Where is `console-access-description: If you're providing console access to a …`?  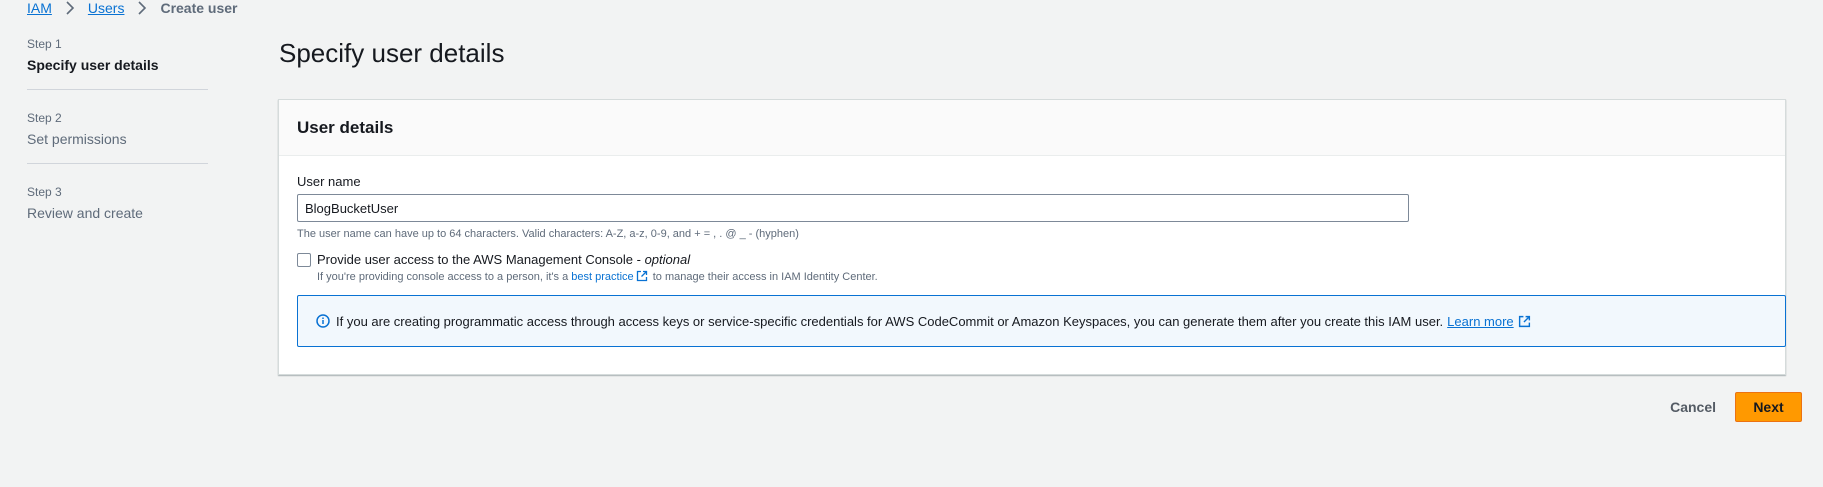
console-access-description: If you're providing console access to a … is located at coordinates (597, 277).